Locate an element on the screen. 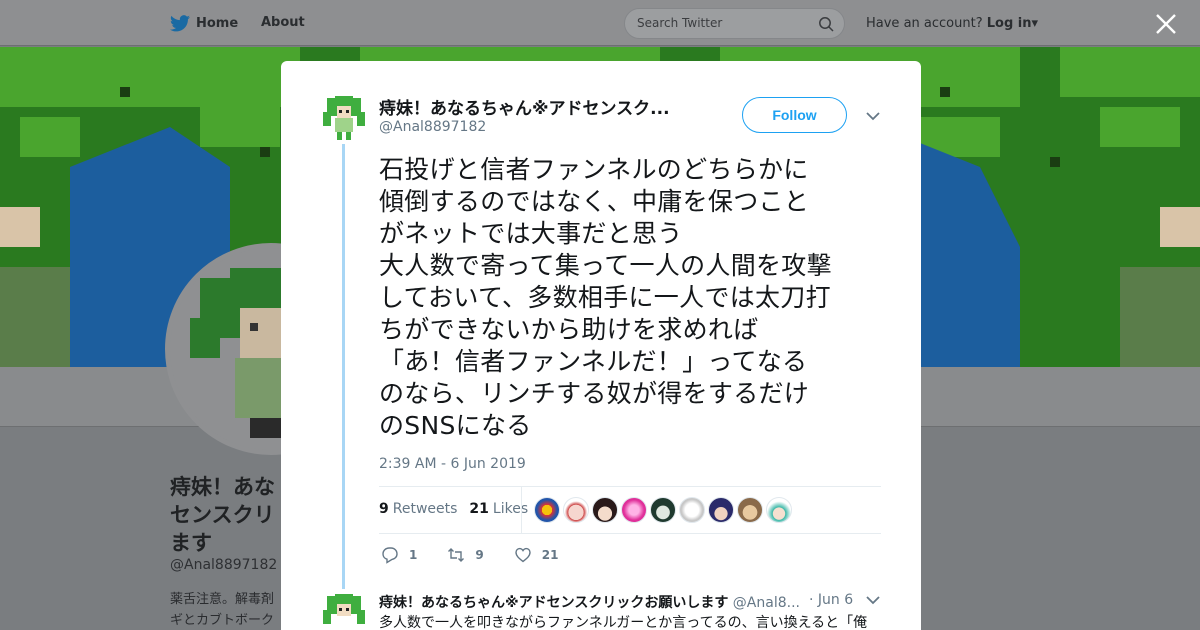 The width and height of the screenshot is (1200, 630). nav-home-label: Home is located at coordinates (217, 23).